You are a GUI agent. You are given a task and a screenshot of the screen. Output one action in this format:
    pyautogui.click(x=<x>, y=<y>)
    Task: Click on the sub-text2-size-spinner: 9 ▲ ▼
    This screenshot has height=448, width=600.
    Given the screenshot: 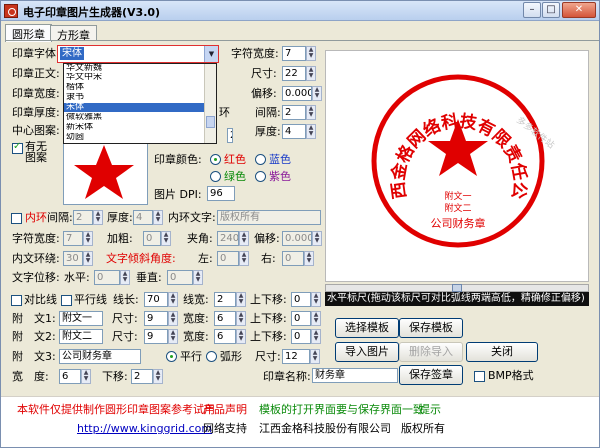 What is the action you would take?
    pyautogui.click(x=161, y=336)
    